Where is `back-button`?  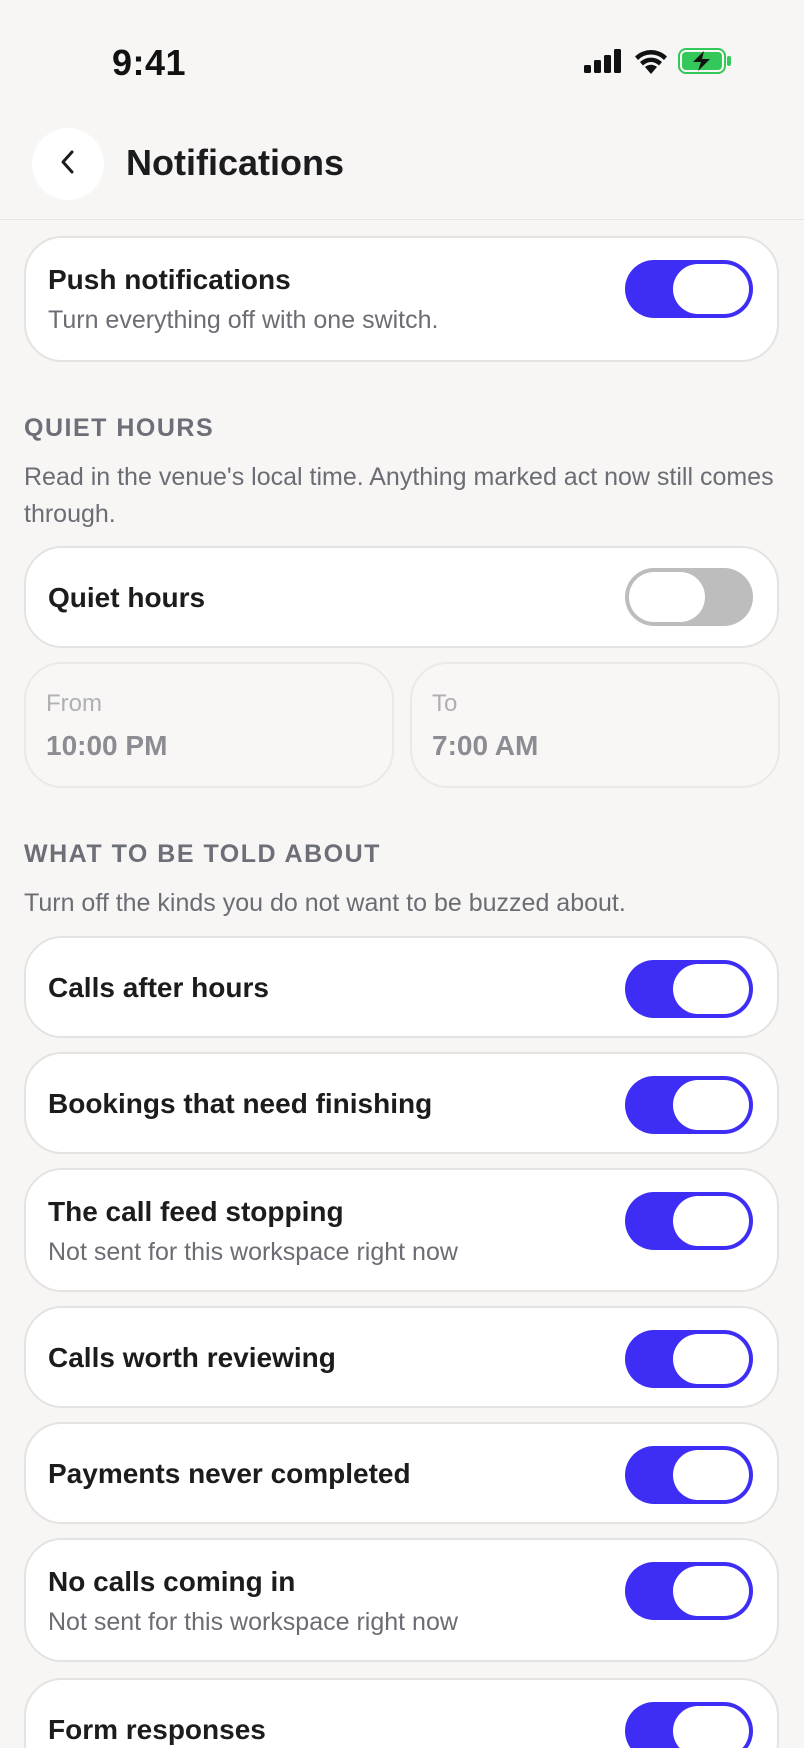 back-button is located at coordinates (68, 164).